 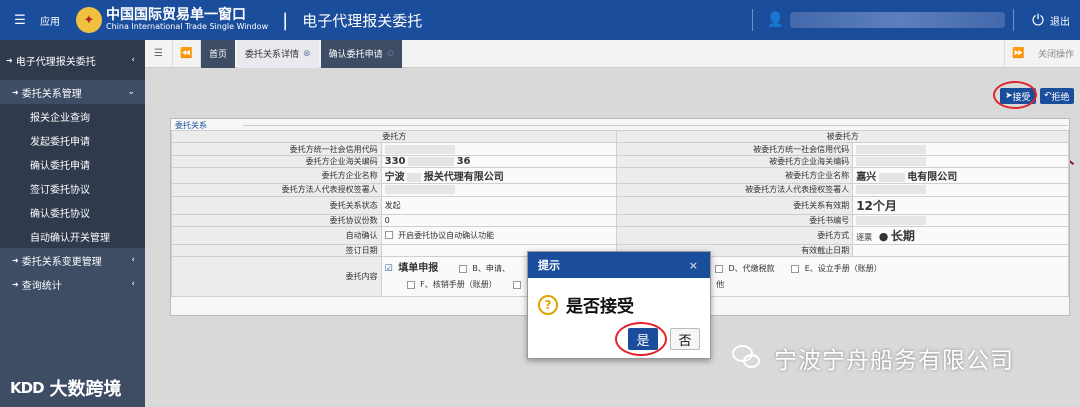 What do you see at coordinates (612, 53) in the screenshot?
I see `tab-bar: ☰ ⏪ 首页 委托关系详情 ⊗ 确认委托申请 ⊙ ⏩ 关闭操作` at bounding box center [612, 53].